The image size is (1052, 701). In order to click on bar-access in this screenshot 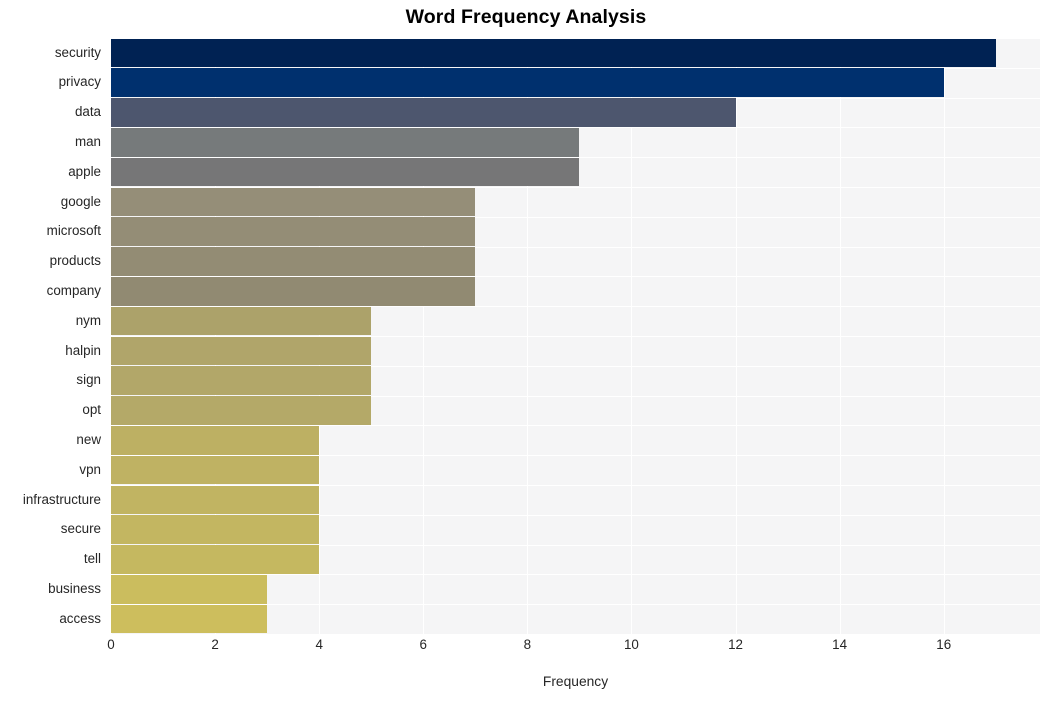, I will do `click(189, 619)`.